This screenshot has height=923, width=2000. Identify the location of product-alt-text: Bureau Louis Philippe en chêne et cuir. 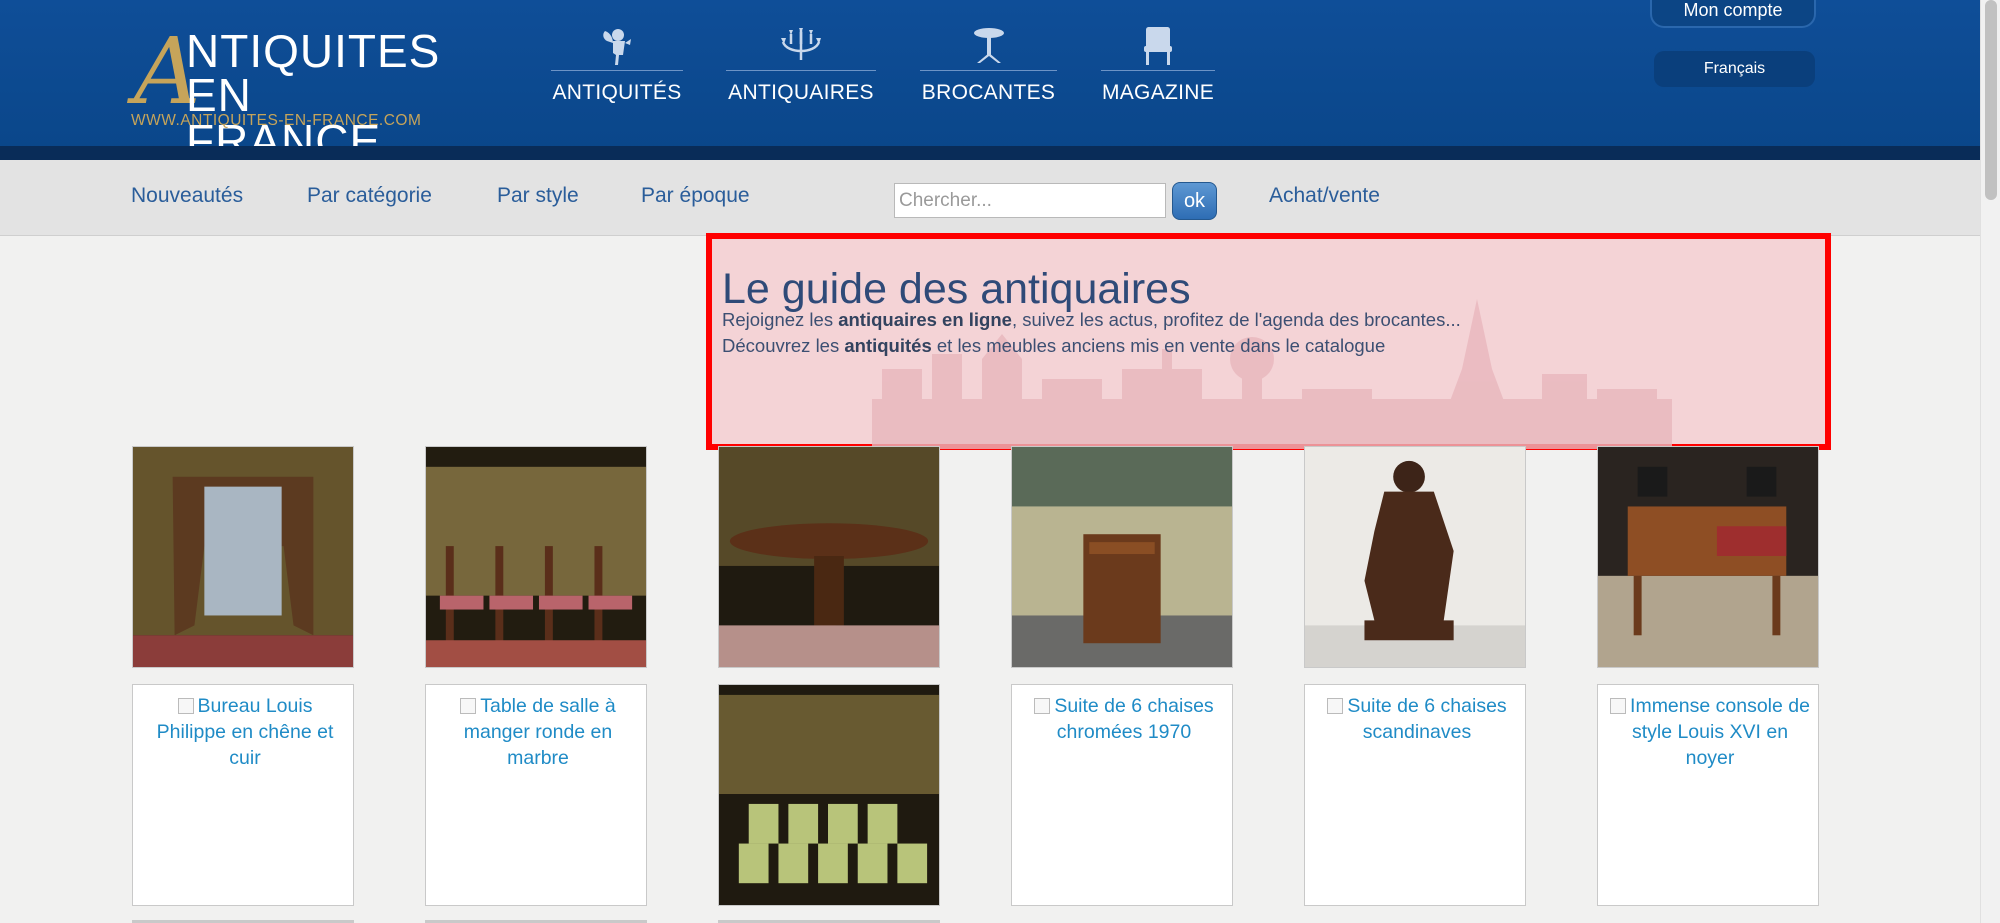
(245, 732).